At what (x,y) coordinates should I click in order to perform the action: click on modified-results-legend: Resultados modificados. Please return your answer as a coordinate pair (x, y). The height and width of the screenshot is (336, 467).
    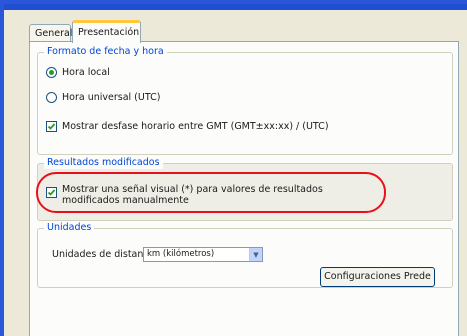
    Looking at the image, I should click on (103, 163).